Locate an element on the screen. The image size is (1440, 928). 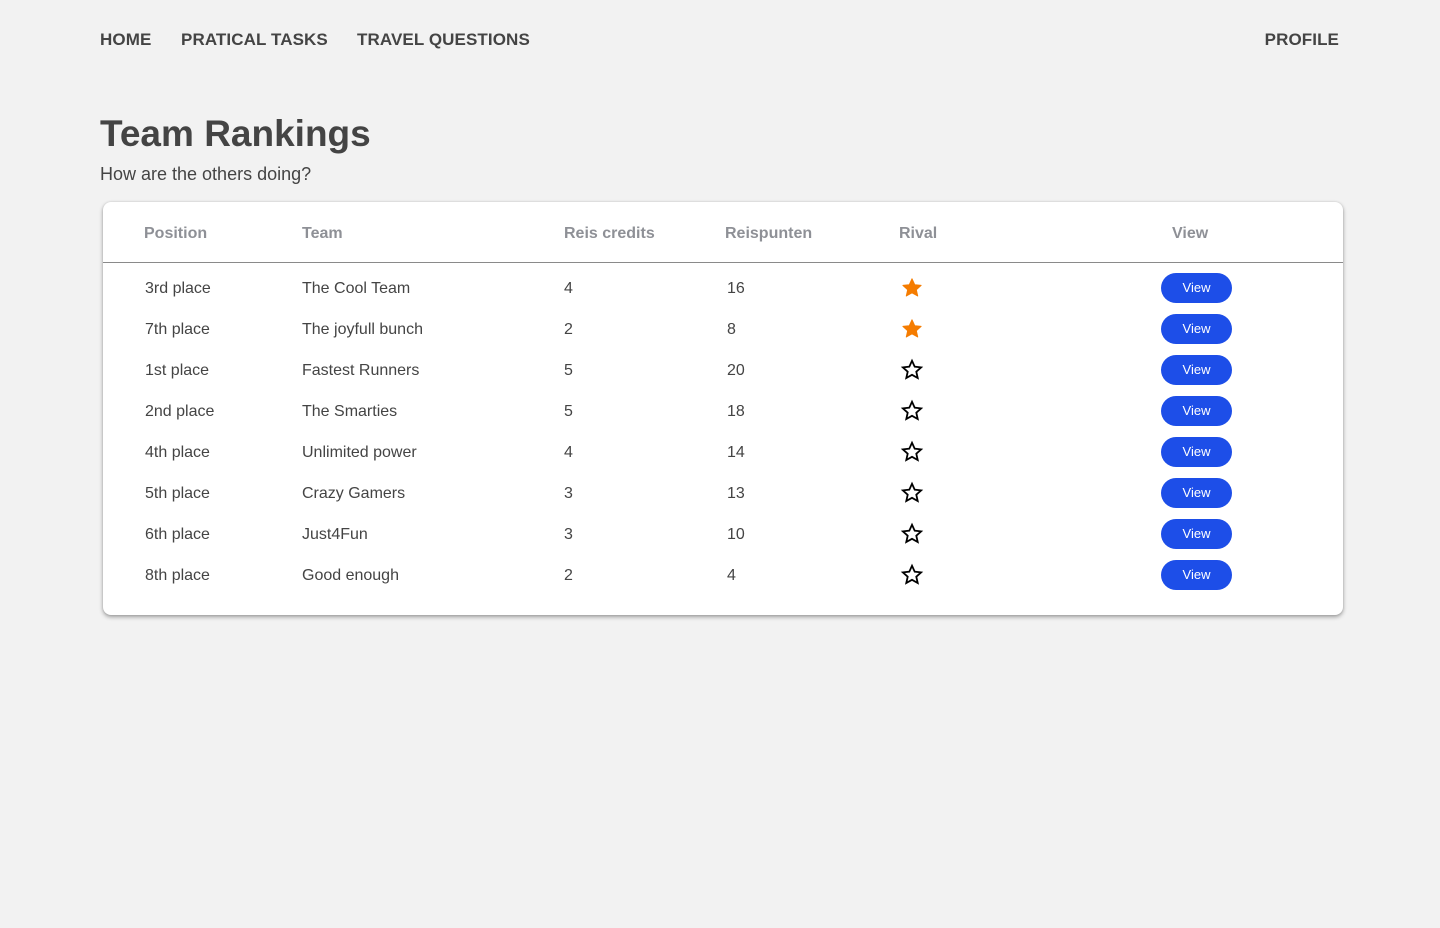
cell-team: Good enough is located at coordinates (350, 575).